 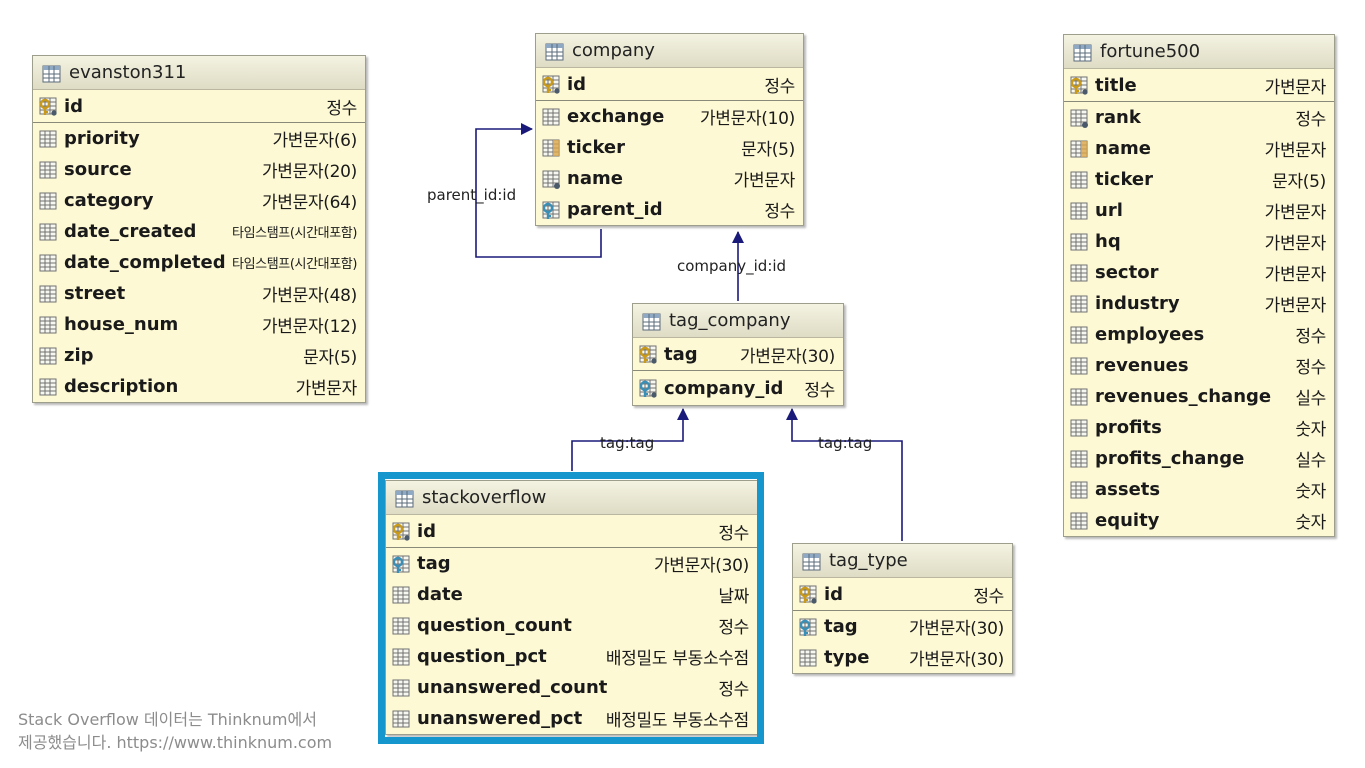 I want to click on field-name: zip, so click(x=79, y=355).